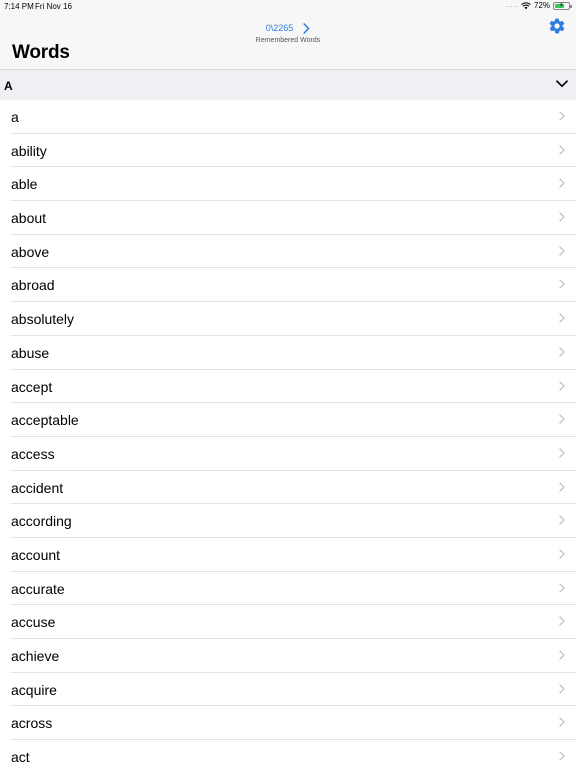 The height and width of the screenshot is (768, 576). Describe the element at coordinates (29, 218) in the screenshot. I see `word-label: about` at that location.